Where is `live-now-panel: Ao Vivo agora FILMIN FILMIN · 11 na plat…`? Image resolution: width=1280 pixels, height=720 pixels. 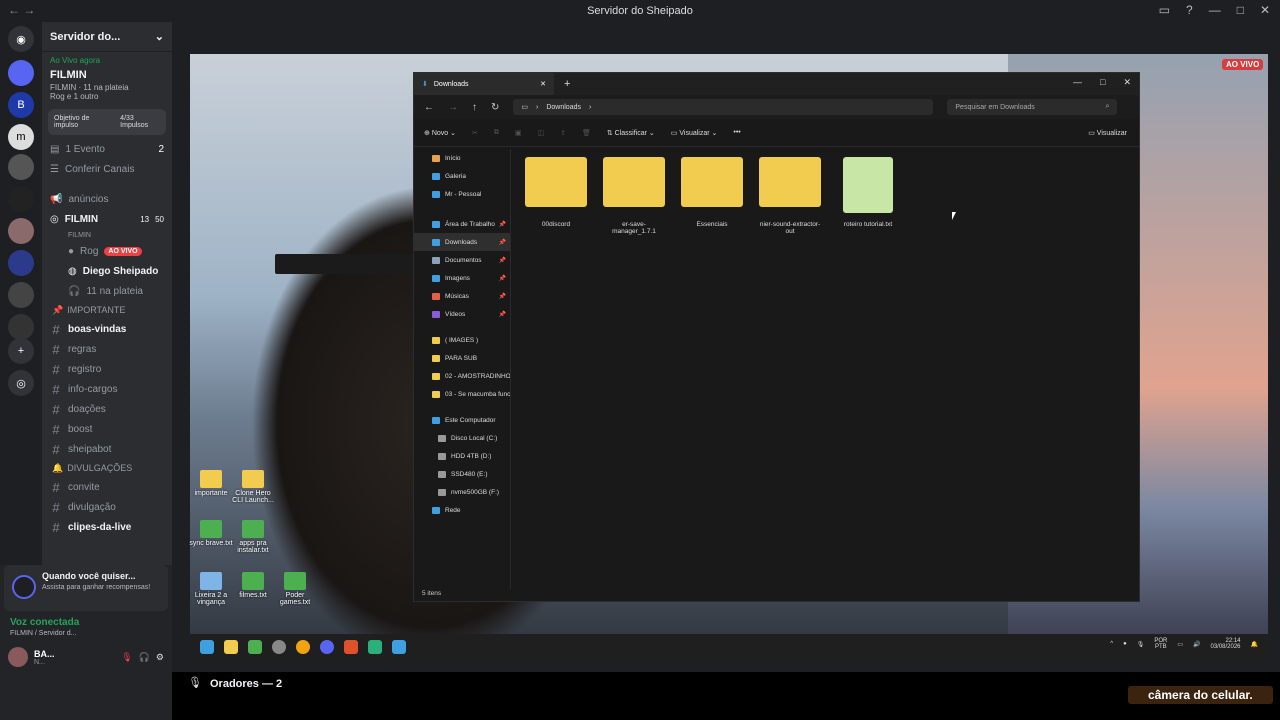
live-now-panel: Ao Vivo agora FILMIN FILMIN · 11 na plat… is located at coordinates (107, 78).